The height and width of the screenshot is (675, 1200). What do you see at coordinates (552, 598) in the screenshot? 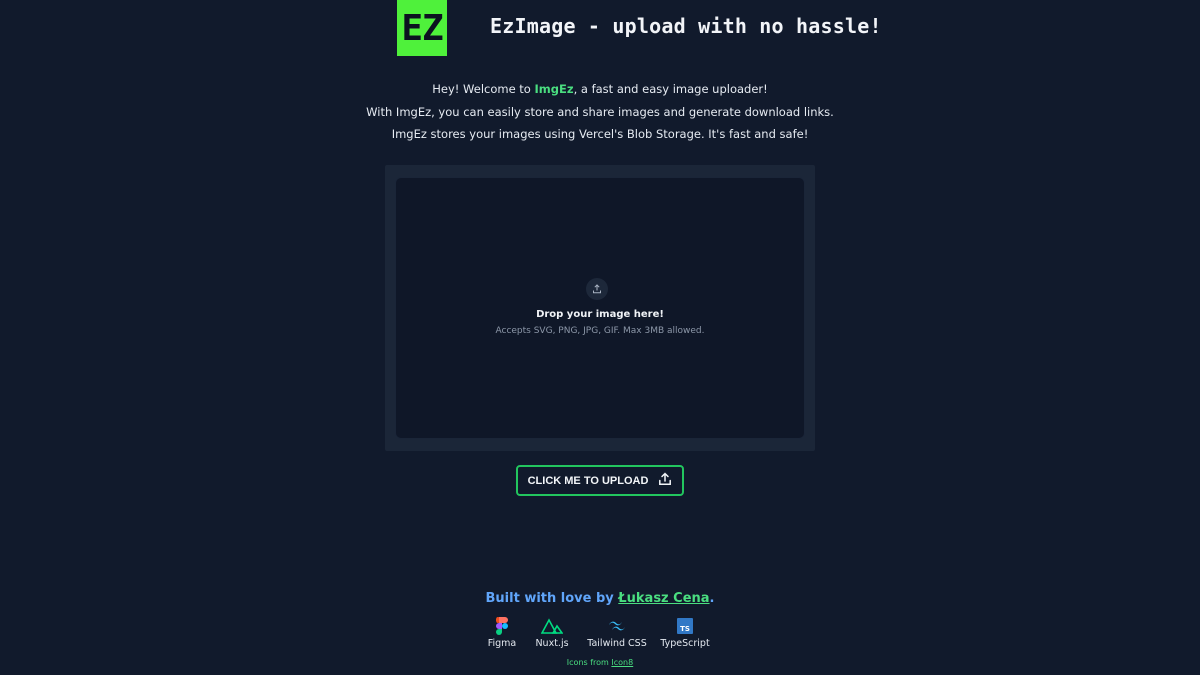
I see `built-pre: Built with love by` at bounding box center [552, 598].